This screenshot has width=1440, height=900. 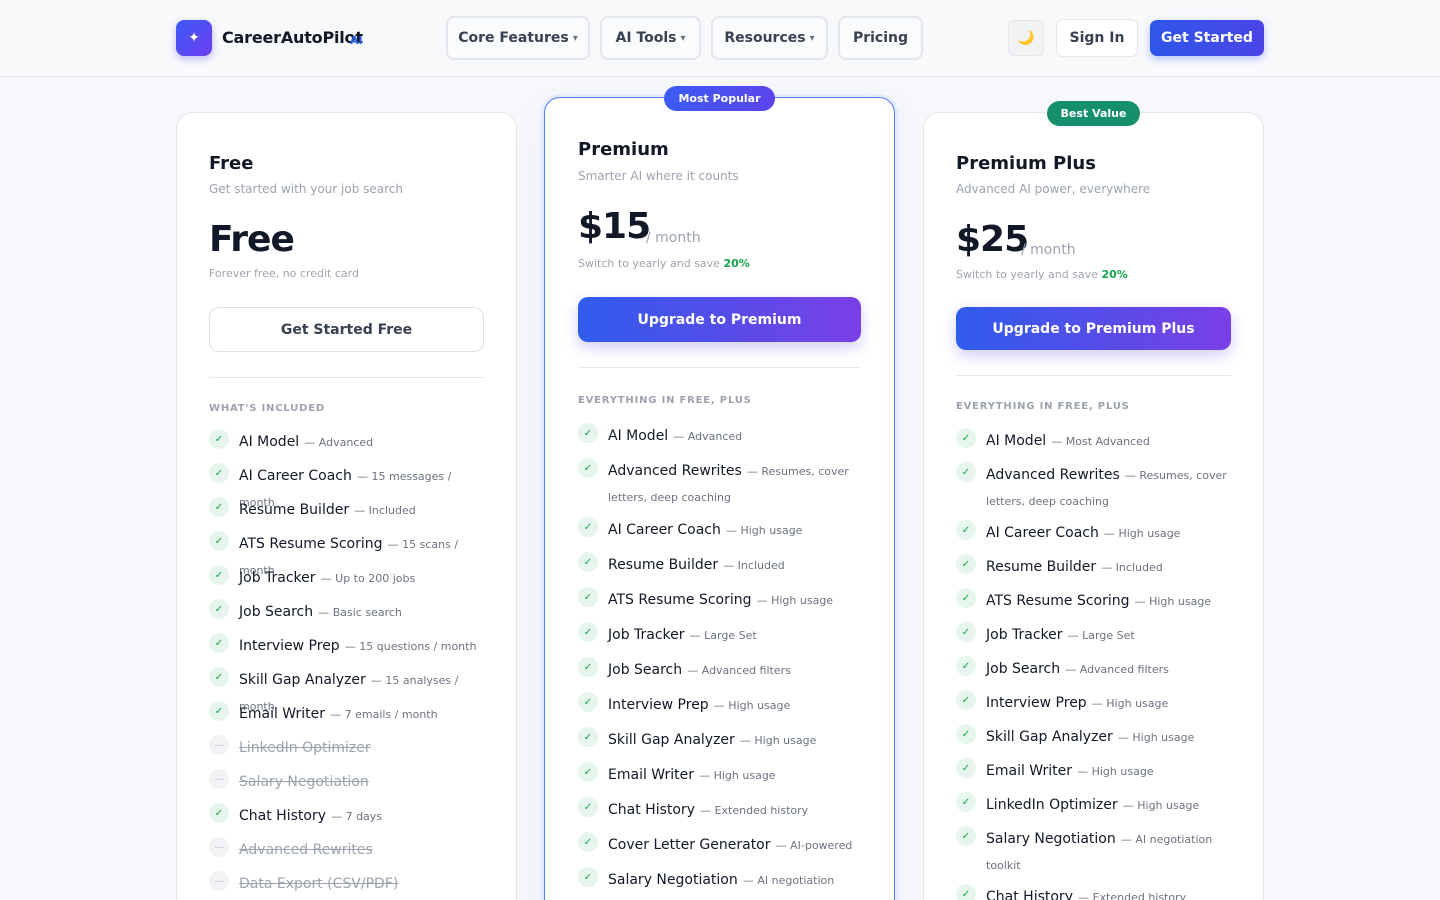 I want to click on nav-label: Resources, so click(x=765, y=38).